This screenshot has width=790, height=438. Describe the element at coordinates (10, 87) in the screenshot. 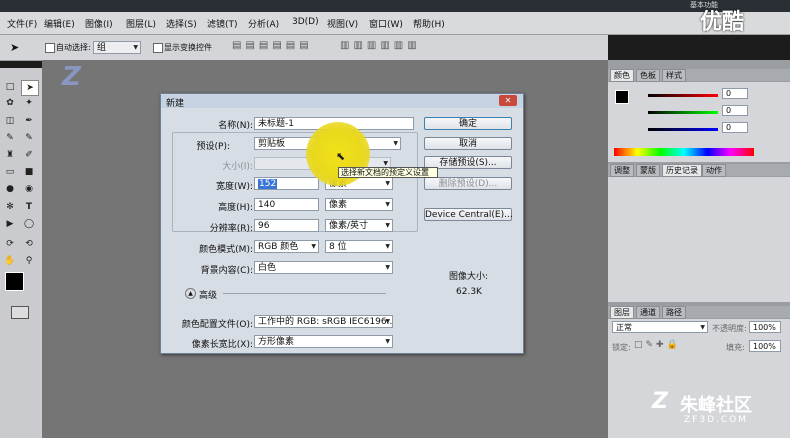

I see `marquee-tool-icon: □` at that location.